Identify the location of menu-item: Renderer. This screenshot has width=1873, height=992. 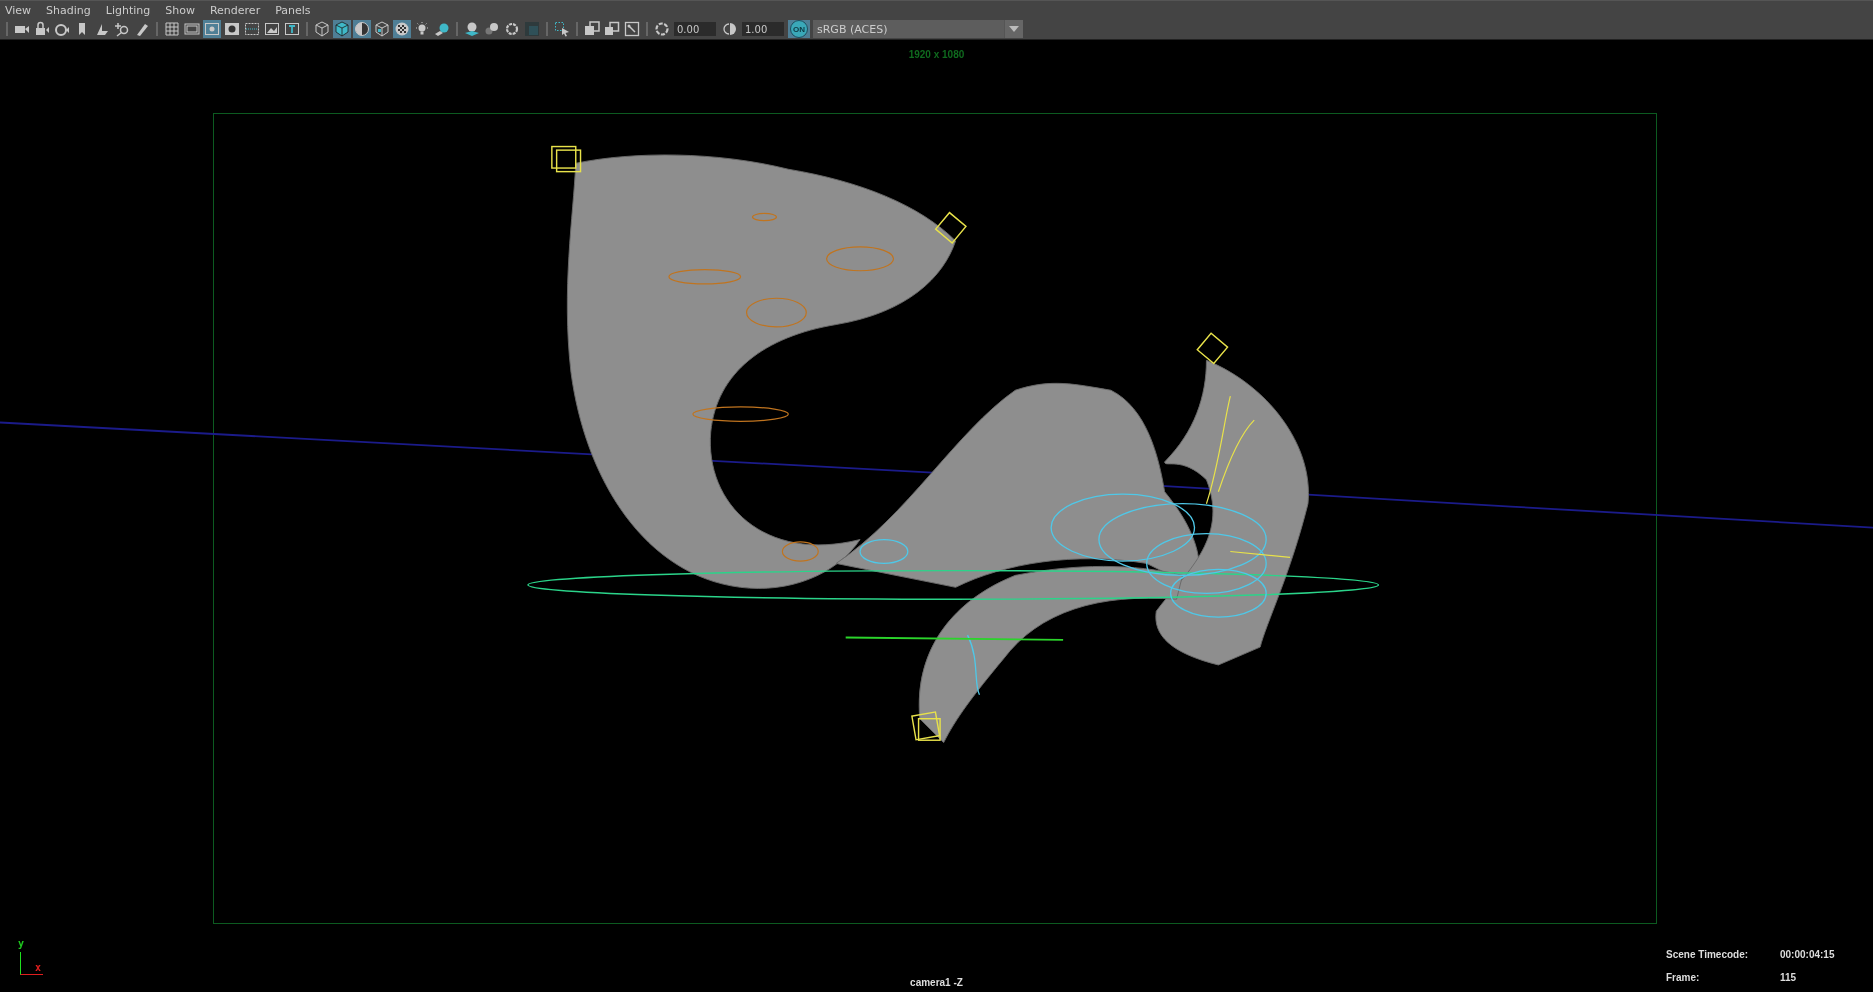
(238, 10).